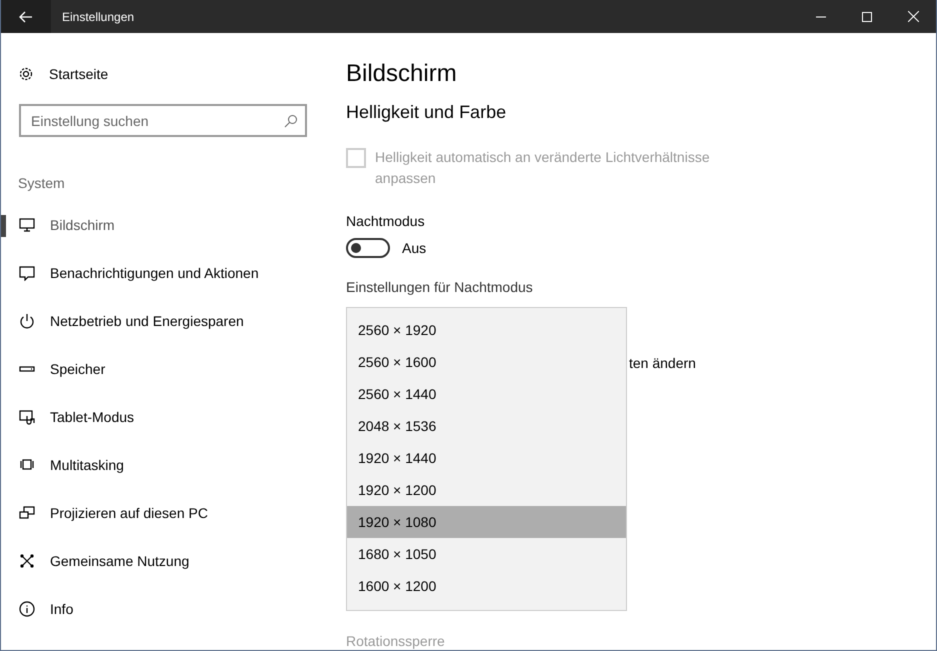  I want to click on settings-link: Einstellungen für Nachtmodus, so click(641, 287).